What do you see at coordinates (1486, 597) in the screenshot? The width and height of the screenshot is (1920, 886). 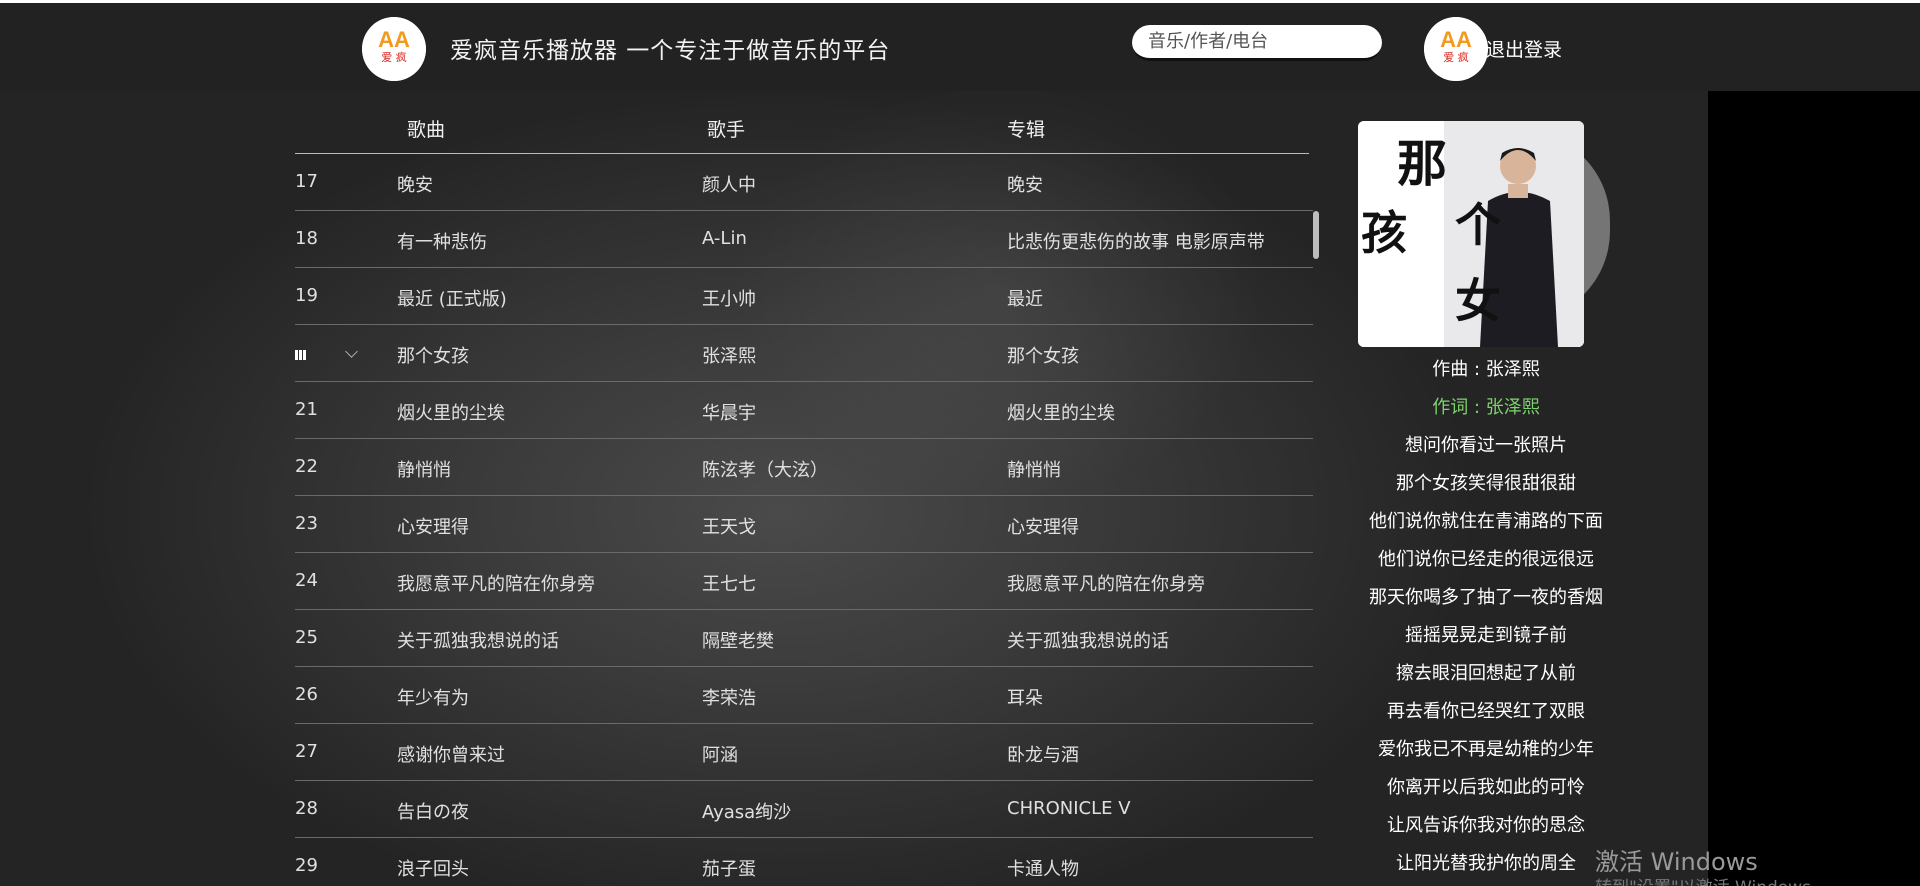 I see `lyric-line: 那天你喝多了抽了一夜的香烟` at bounding box center [1486, 597].